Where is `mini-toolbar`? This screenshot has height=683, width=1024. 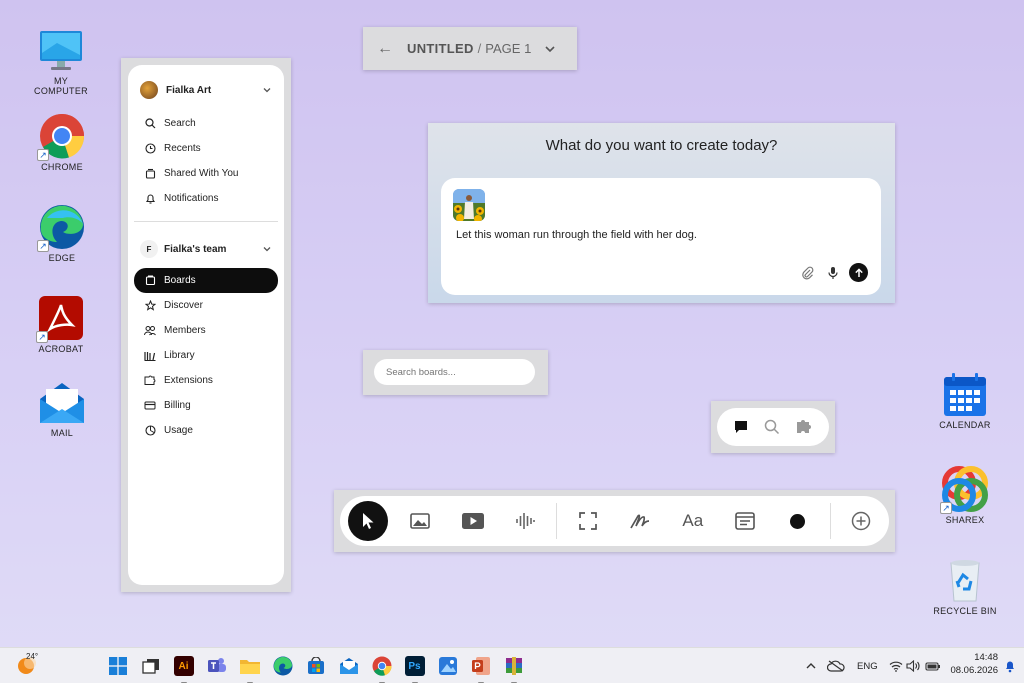 mini-toolbar is located at coordinates (773, 427).